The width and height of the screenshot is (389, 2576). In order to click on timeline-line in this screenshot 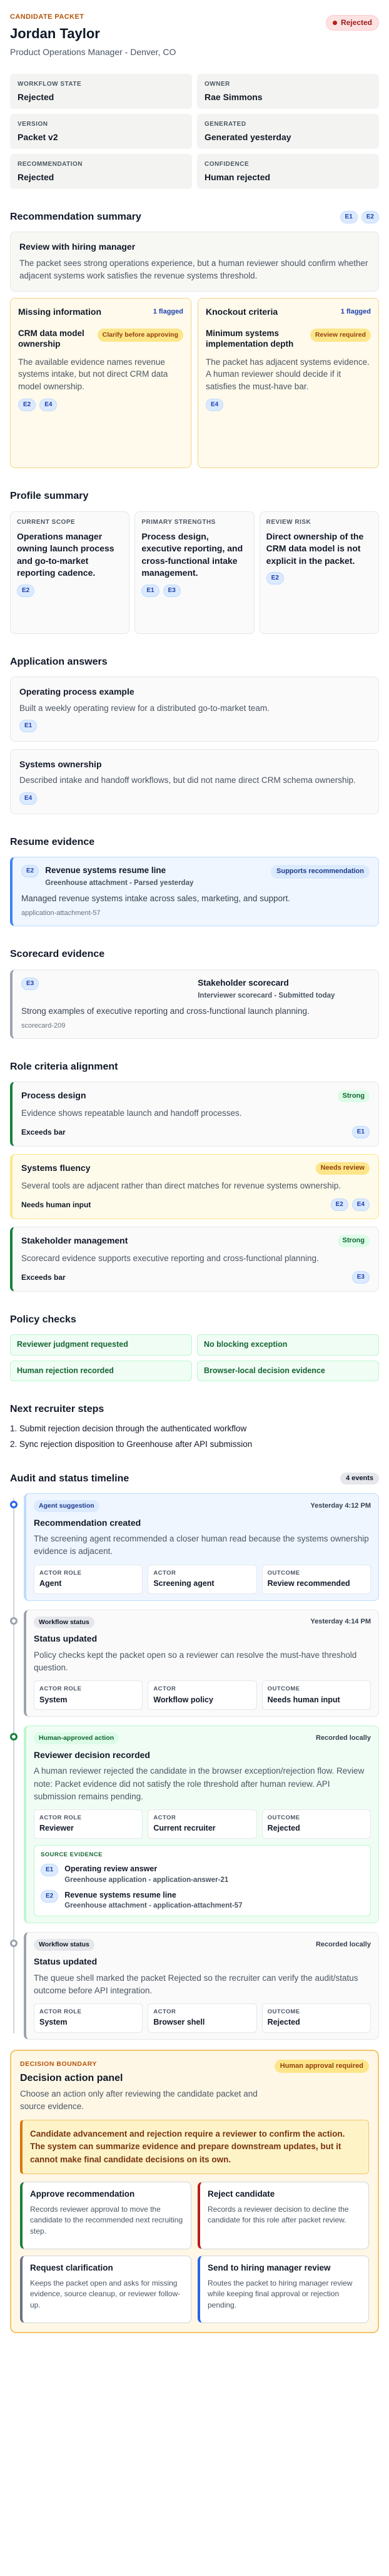, I will do `click(13, 1765)`.